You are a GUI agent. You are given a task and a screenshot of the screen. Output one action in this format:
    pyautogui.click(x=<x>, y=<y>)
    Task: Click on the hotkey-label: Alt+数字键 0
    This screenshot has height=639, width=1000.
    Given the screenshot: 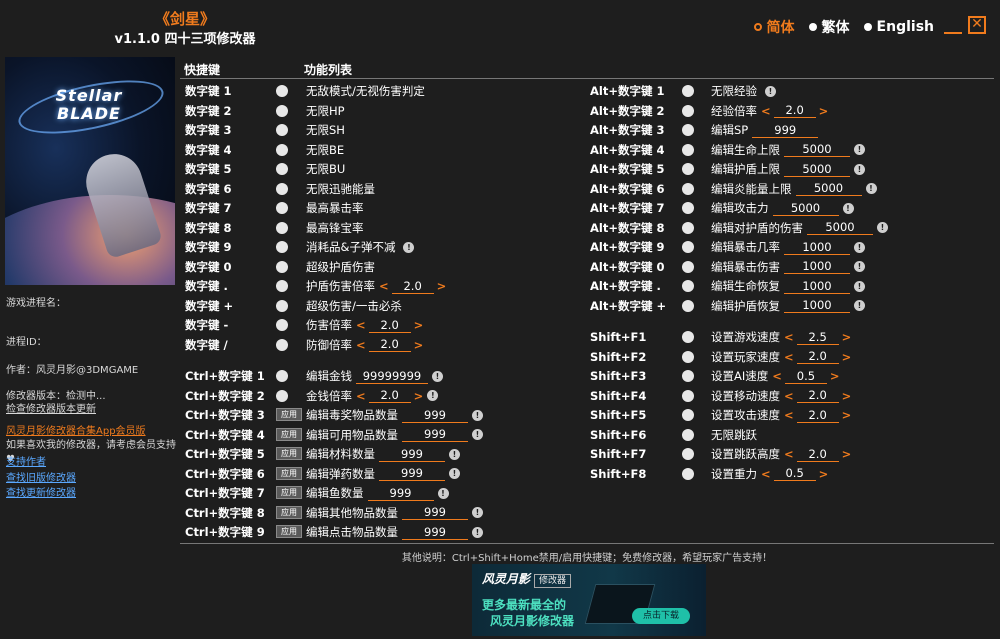 What is the action you would take?
    pyautogui.click(x=627, y=266)
    